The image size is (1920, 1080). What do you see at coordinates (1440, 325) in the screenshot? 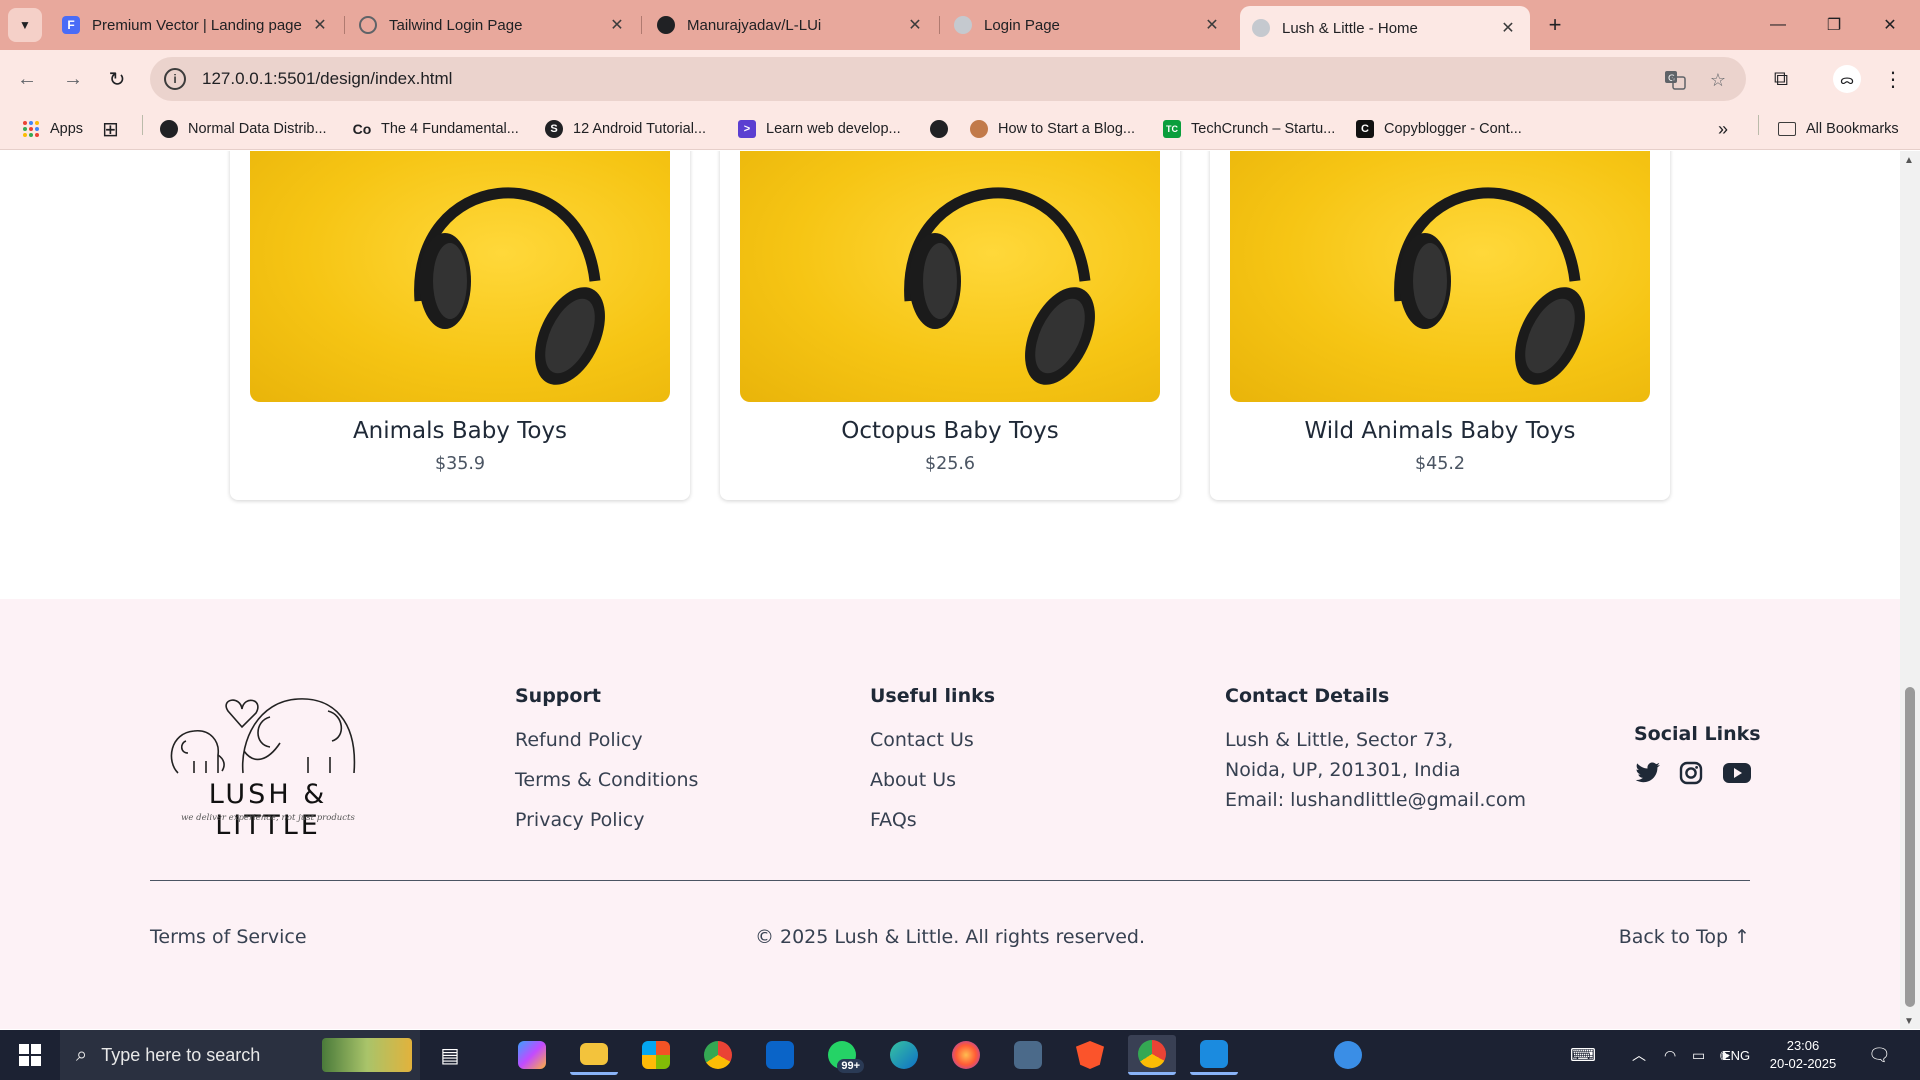
I see `product-card: Wild Animals Baby Toys $45.2` at bounding box center [1440, 325].